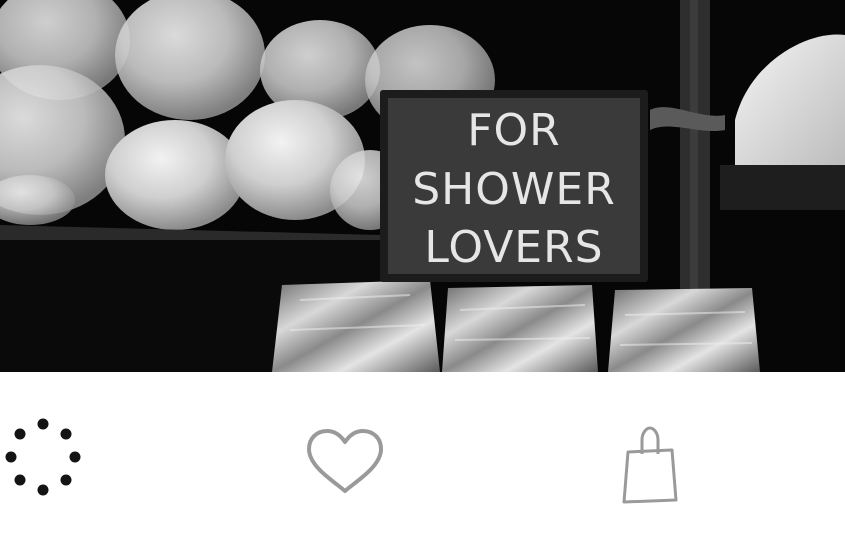 This screenshot has height=560, width=845. Describe the element at coordinates (514, 189) in the screenshot. I see `sign-line-2: SHOWER` at that location.